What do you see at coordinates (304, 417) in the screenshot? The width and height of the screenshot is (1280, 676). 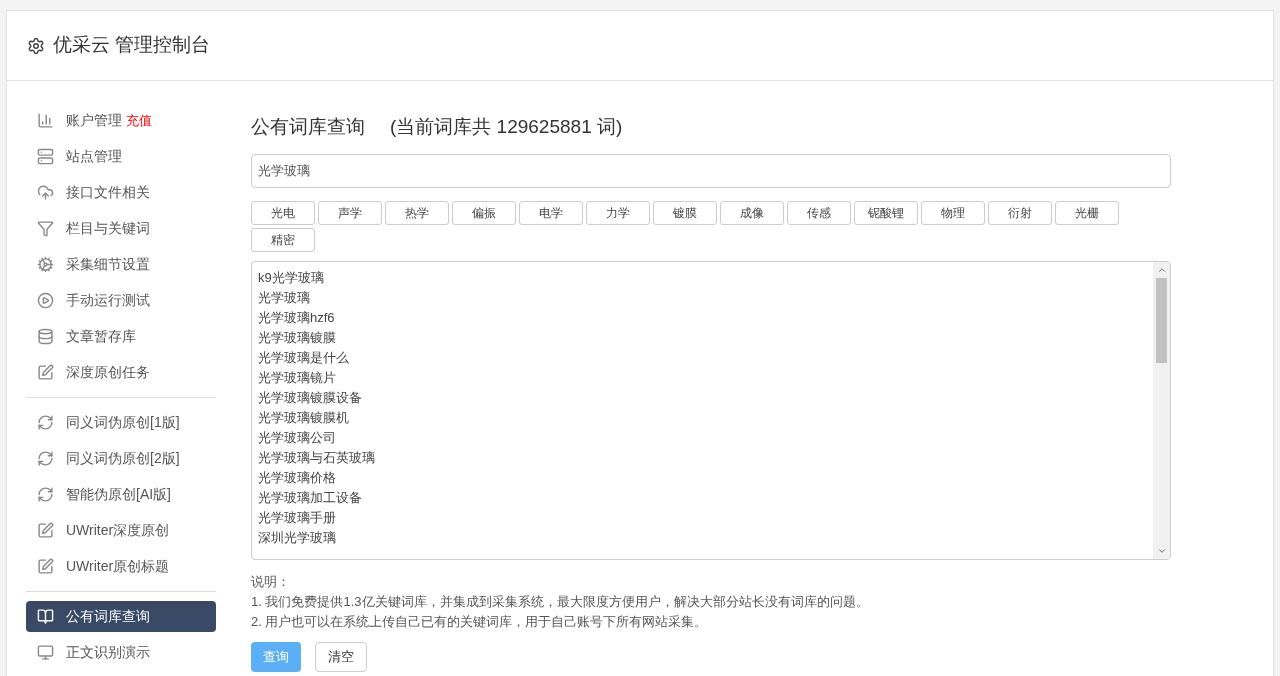 I see `result-line: 光学玻璃镀膜机` at bounding box center [304, 417].